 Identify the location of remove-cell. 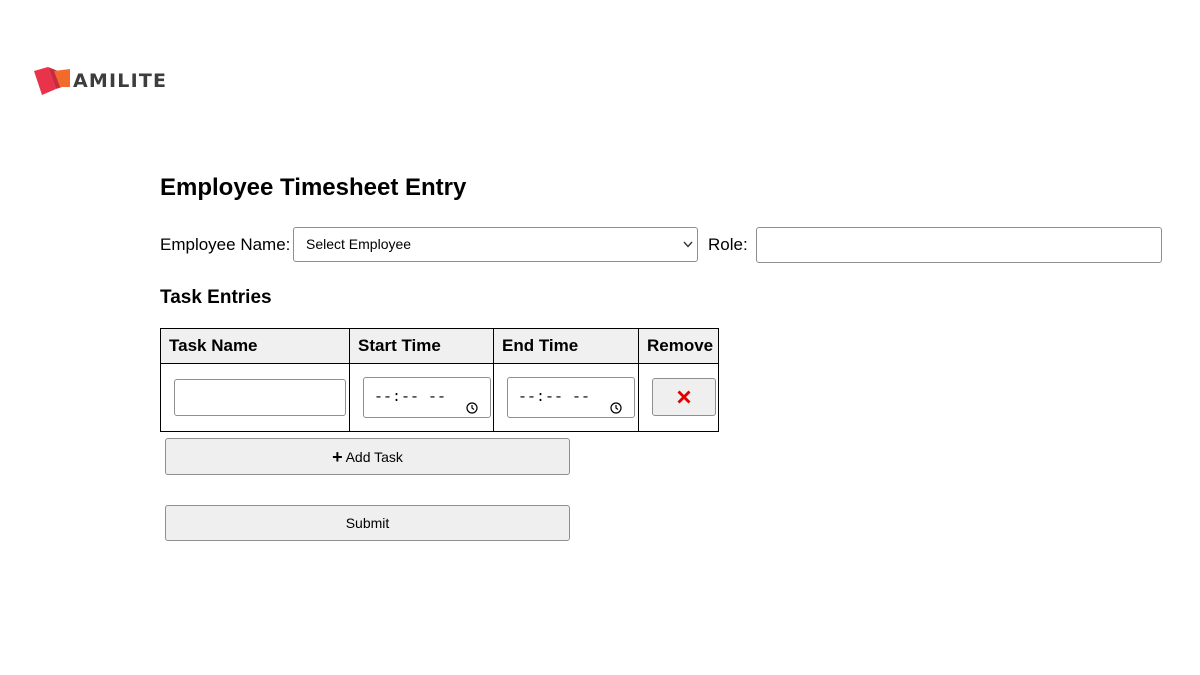
(678, 397).